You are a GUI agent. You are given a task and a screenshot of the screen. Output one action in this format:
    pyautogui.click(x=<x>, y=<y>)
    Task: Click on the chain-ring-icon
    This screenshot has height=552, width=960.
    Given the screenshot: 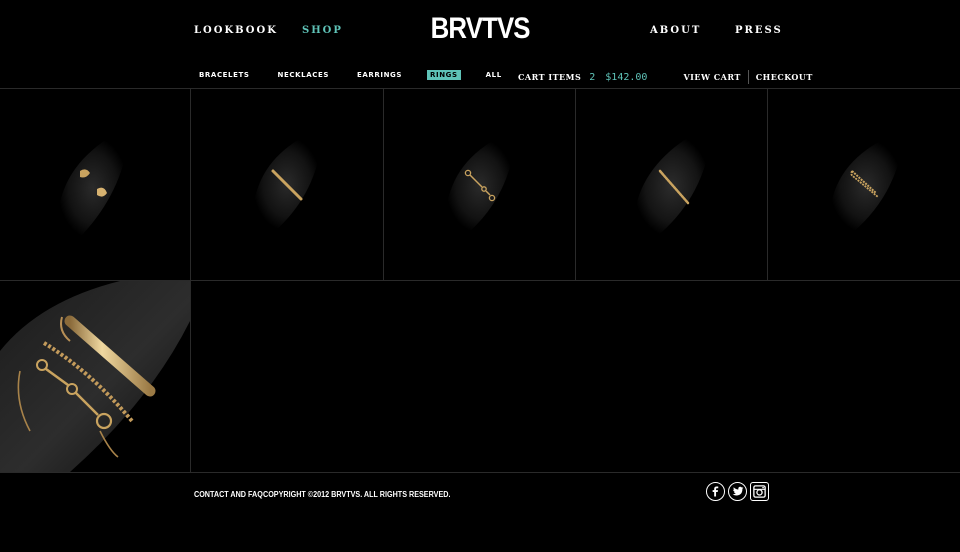 What is the action you would take?
    pyautogui.click(x=672, y=186)
    